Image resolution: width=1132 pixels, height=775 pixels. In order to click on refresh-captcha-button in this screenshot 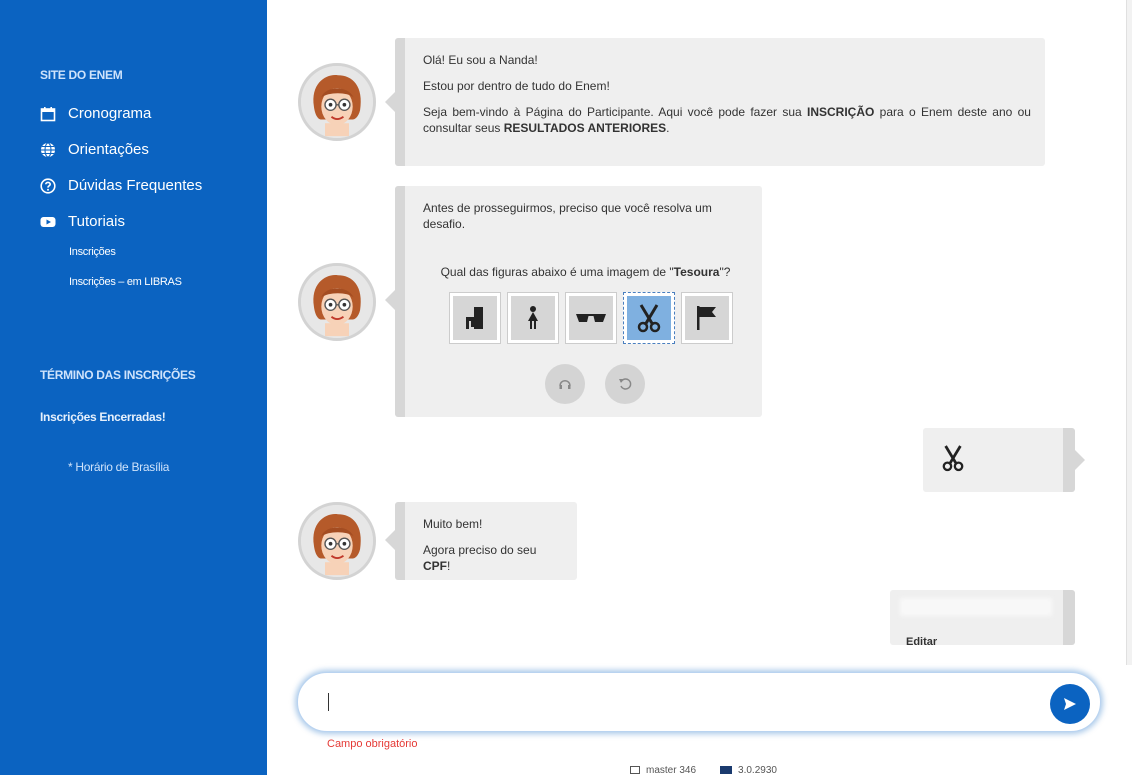, I will do `click(625, 384)`.